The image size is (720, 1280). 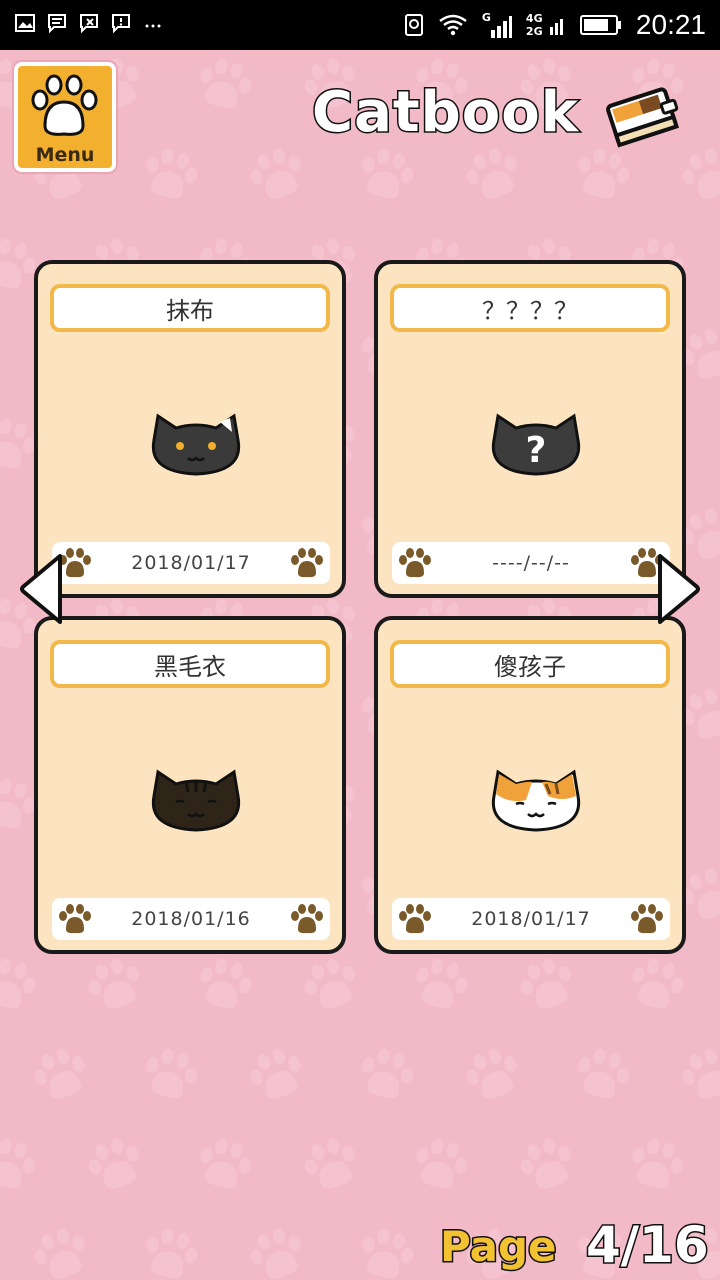 What do you see at coordinates (190, 308) in the screenshot?
I see `cat-name: 抹布` at bounding box center [190, 308].